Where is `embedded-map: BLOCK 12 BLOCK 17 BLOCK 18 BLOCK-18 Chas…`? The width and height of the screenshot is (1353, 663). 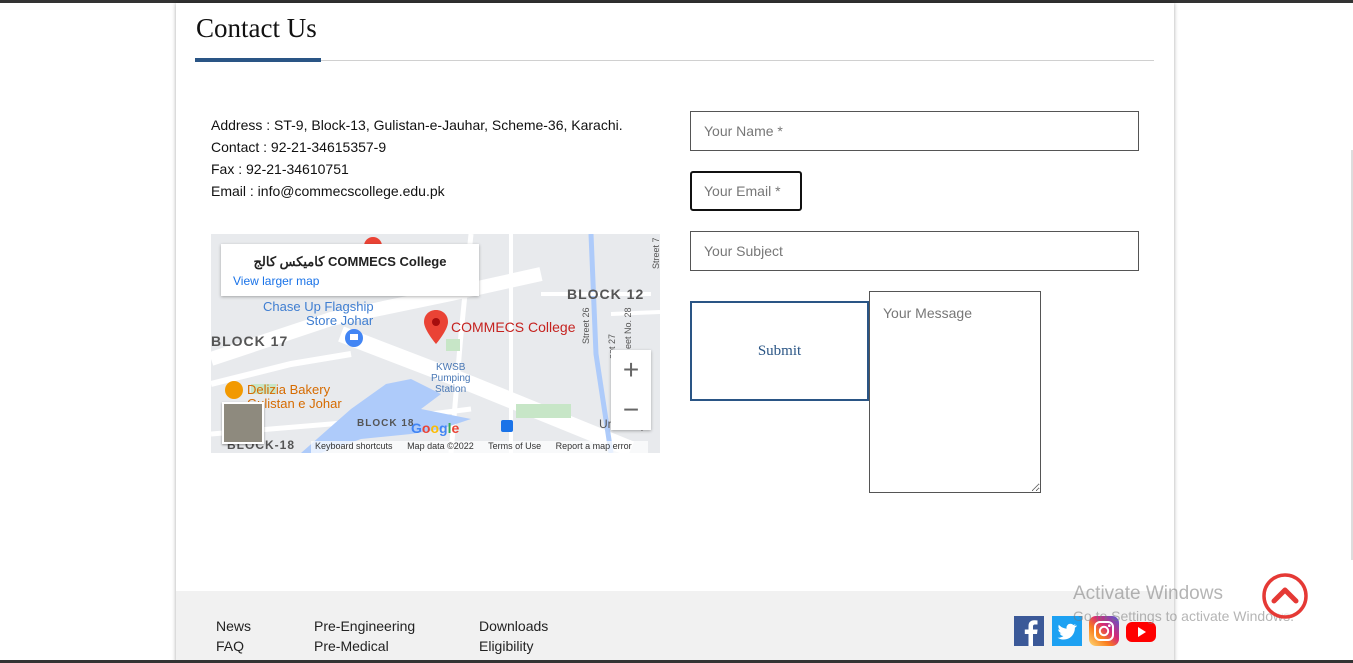 embedded-map: BLOCK 12 BLOCK 17 BLOCK 18 BLOCK-18 Chas… is located at coordinates (435, 343).